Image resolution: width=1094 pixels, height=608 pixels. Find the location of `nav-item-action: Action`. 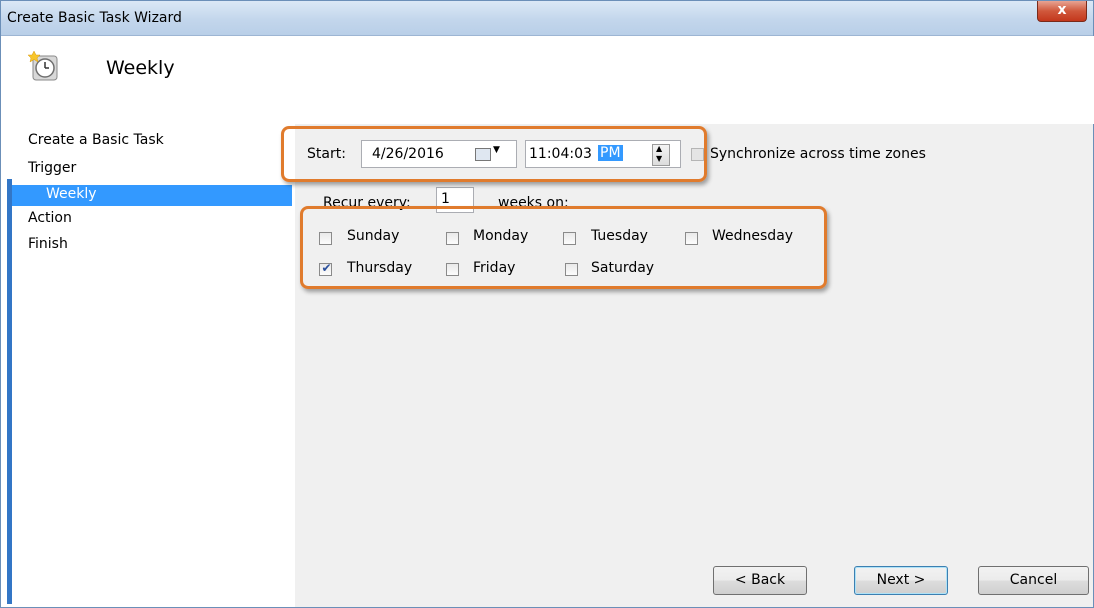

nav-item-action: Action is located at coordinates (50, 218).